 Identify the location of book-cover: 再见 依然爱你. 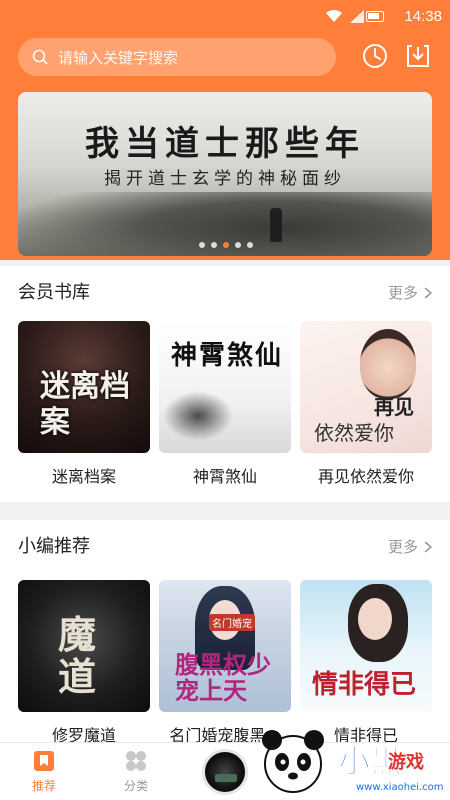
(366, 387).